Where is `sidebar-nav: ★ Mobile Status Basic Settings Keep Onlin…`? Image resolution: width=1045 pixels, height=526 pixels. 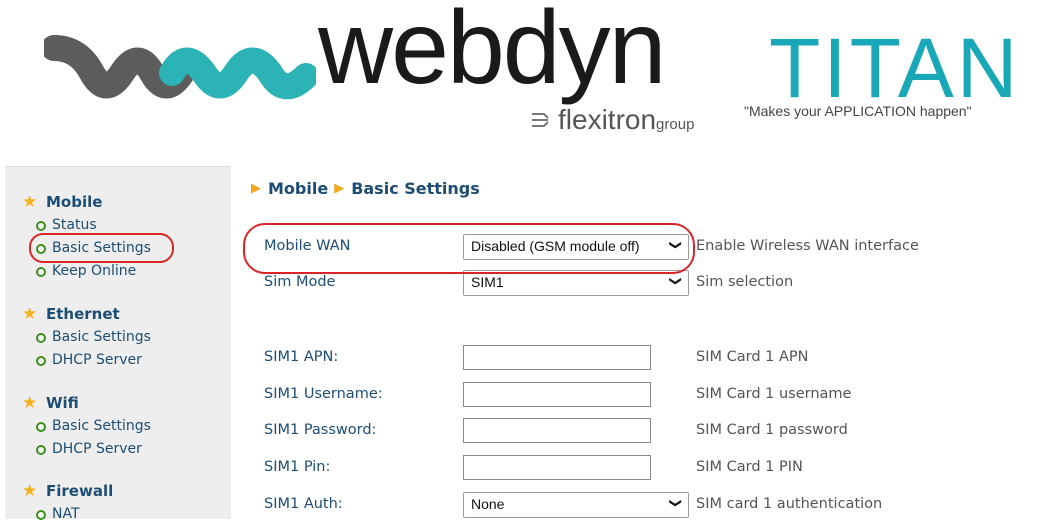
sidebar-nav: ★ Mobile Status Basic Settings Keep Onlin… is located at coordinates (118, 344).